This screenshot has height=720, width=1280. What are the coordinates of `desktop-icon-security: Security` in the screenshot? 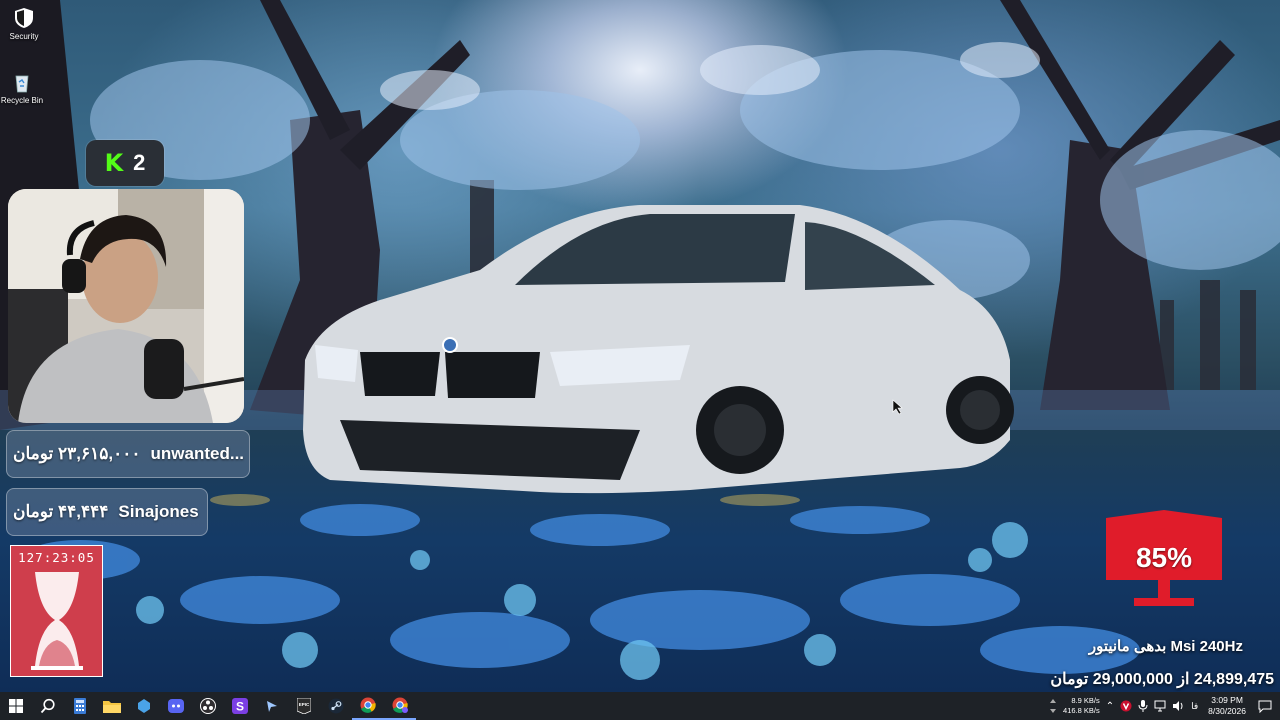 It's located at (27, 23).